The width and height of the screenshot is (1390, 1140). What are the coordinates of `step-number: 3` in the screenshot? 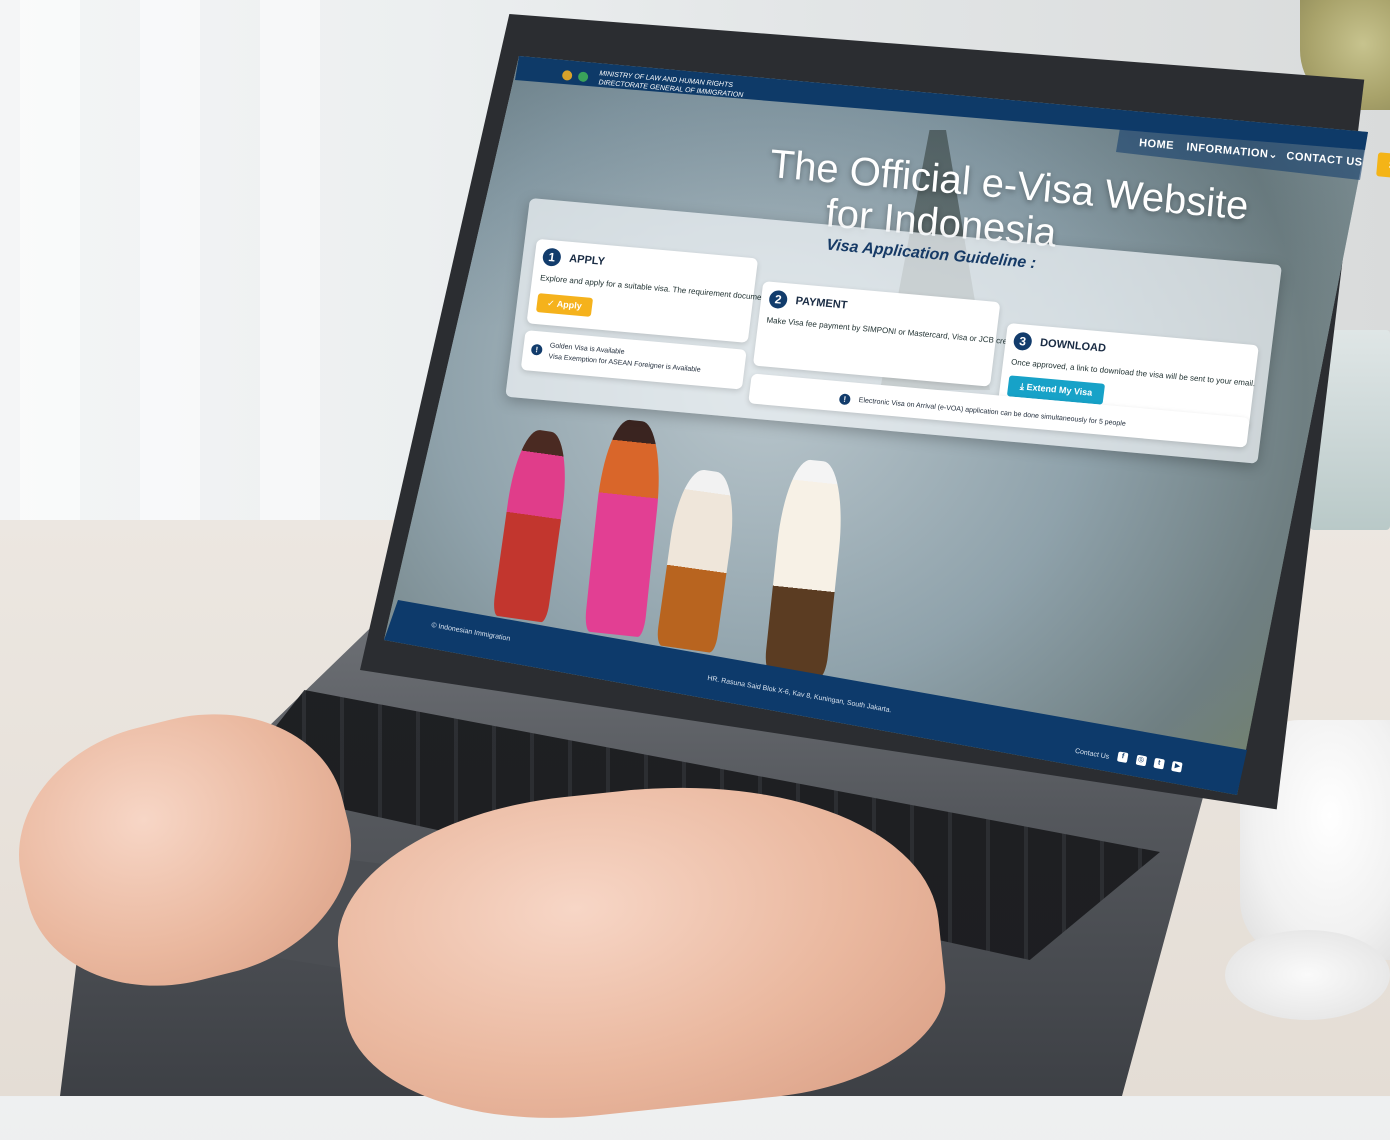 It's located at (1022, 341).